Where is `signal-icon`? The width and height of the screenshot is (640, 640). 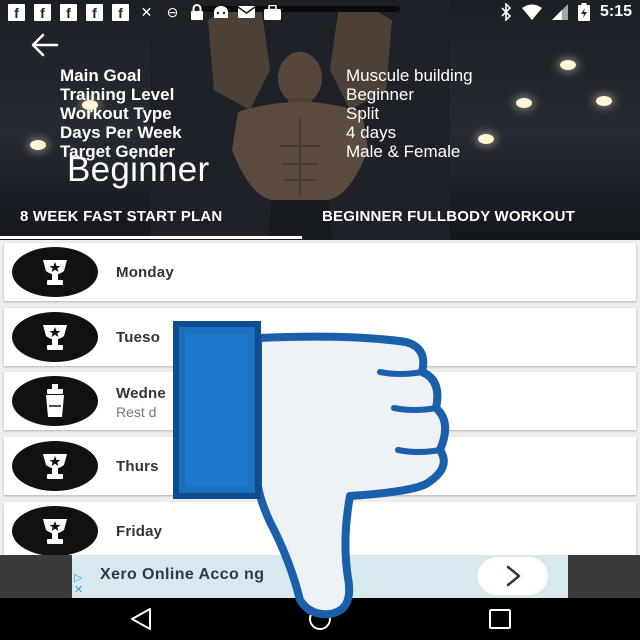
signal-icon is located at coordinates (559, 12).